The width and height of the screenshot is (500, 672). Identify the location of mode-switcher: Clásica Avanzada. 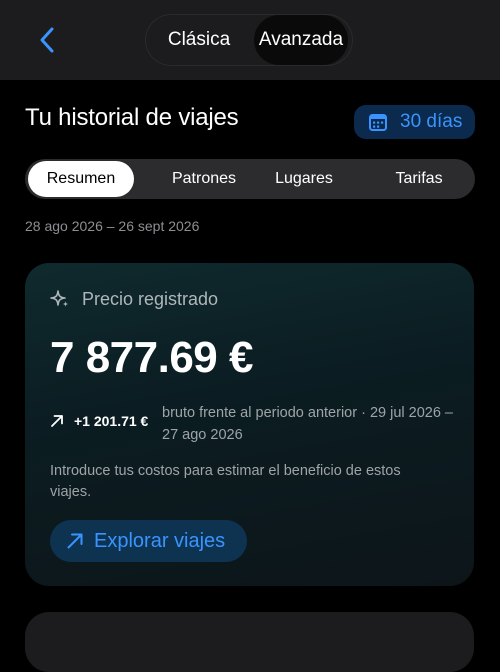
(249, 40).